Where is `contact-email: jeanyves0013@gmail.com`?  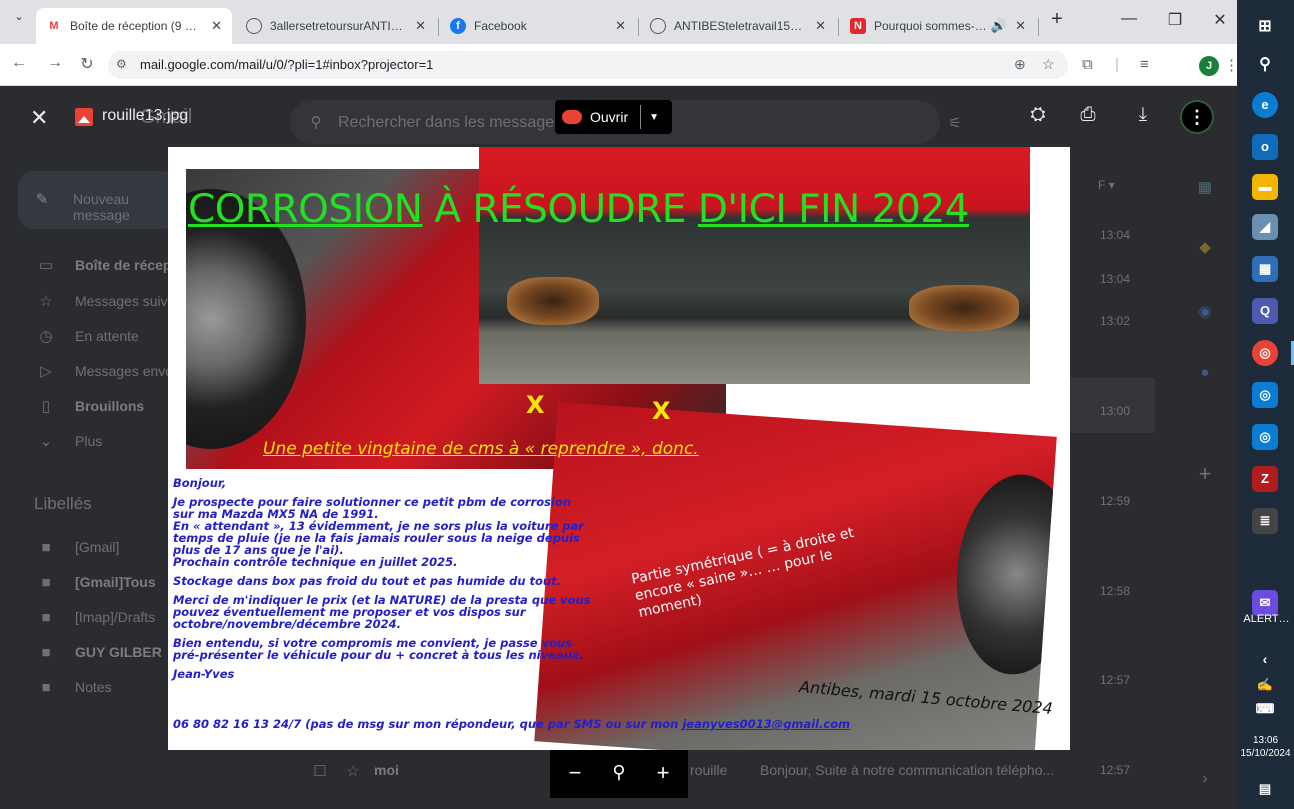
contact-email: jeanyves0013@gmail.com is located at coordinates (766, 724).